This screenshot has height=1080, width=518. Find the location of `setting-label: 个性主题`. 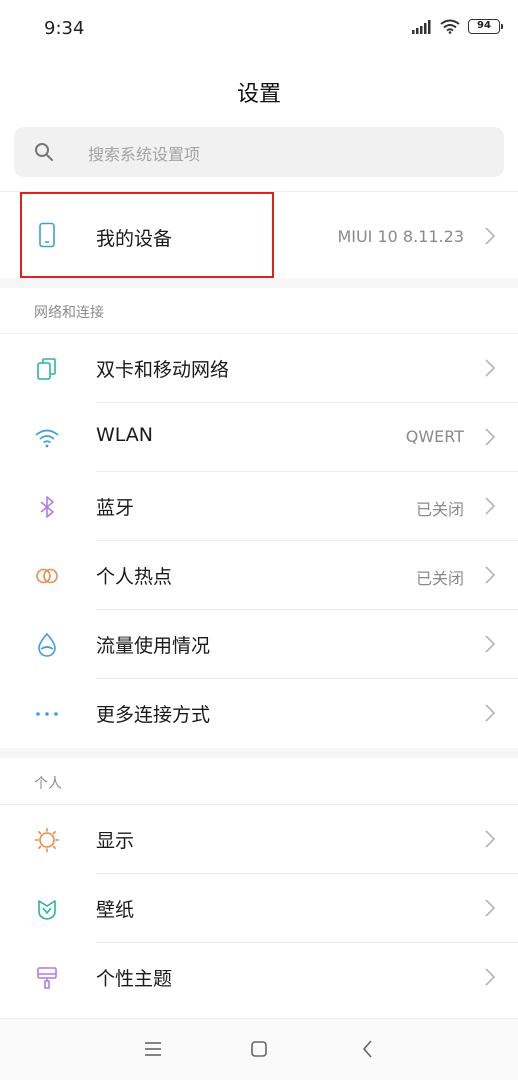

setting-label: 个性主题 is located at coordinates (134, 979).